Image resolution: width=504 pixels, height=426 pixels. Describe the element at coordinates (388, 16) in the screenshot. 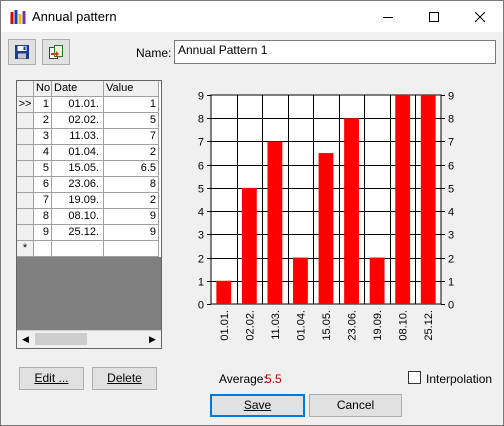

I see `minimize-button` at that location.